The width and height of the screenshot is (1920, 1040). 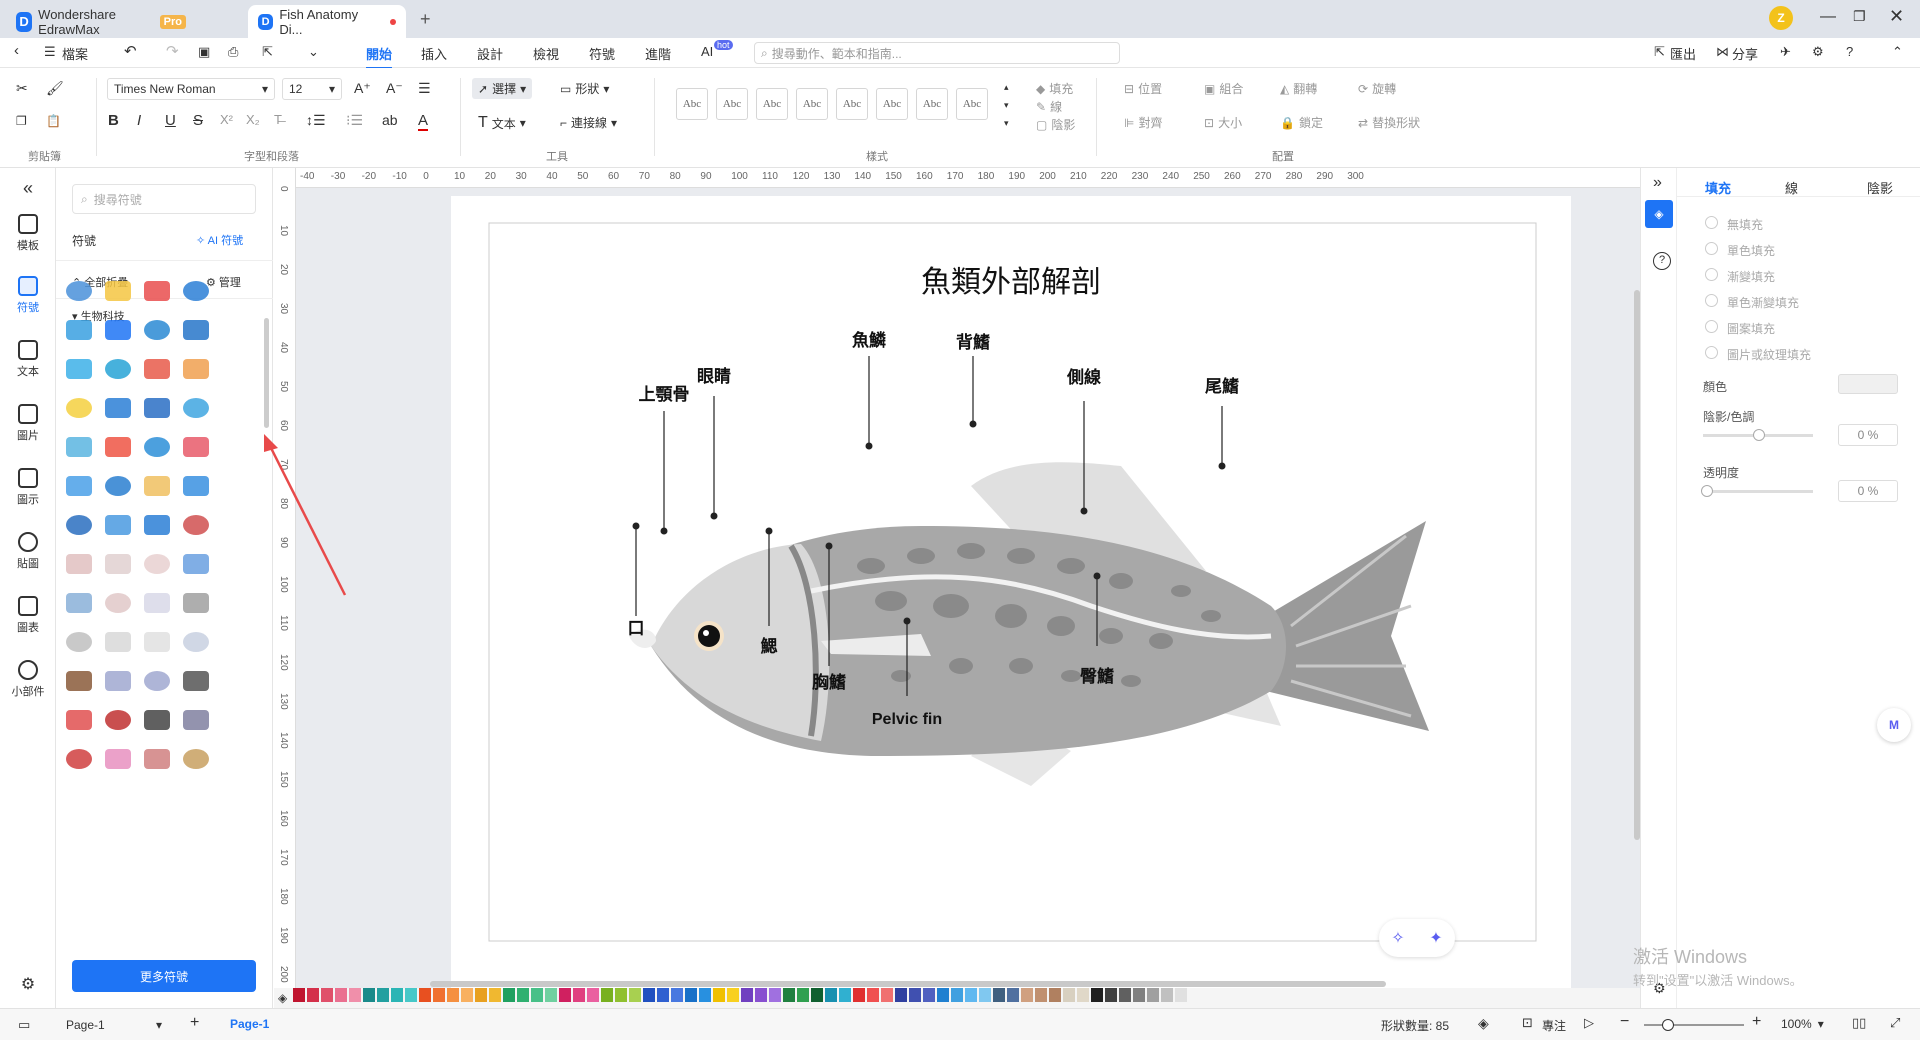 I want to click on add-page-icon: +, so click(x=194, y=1023).